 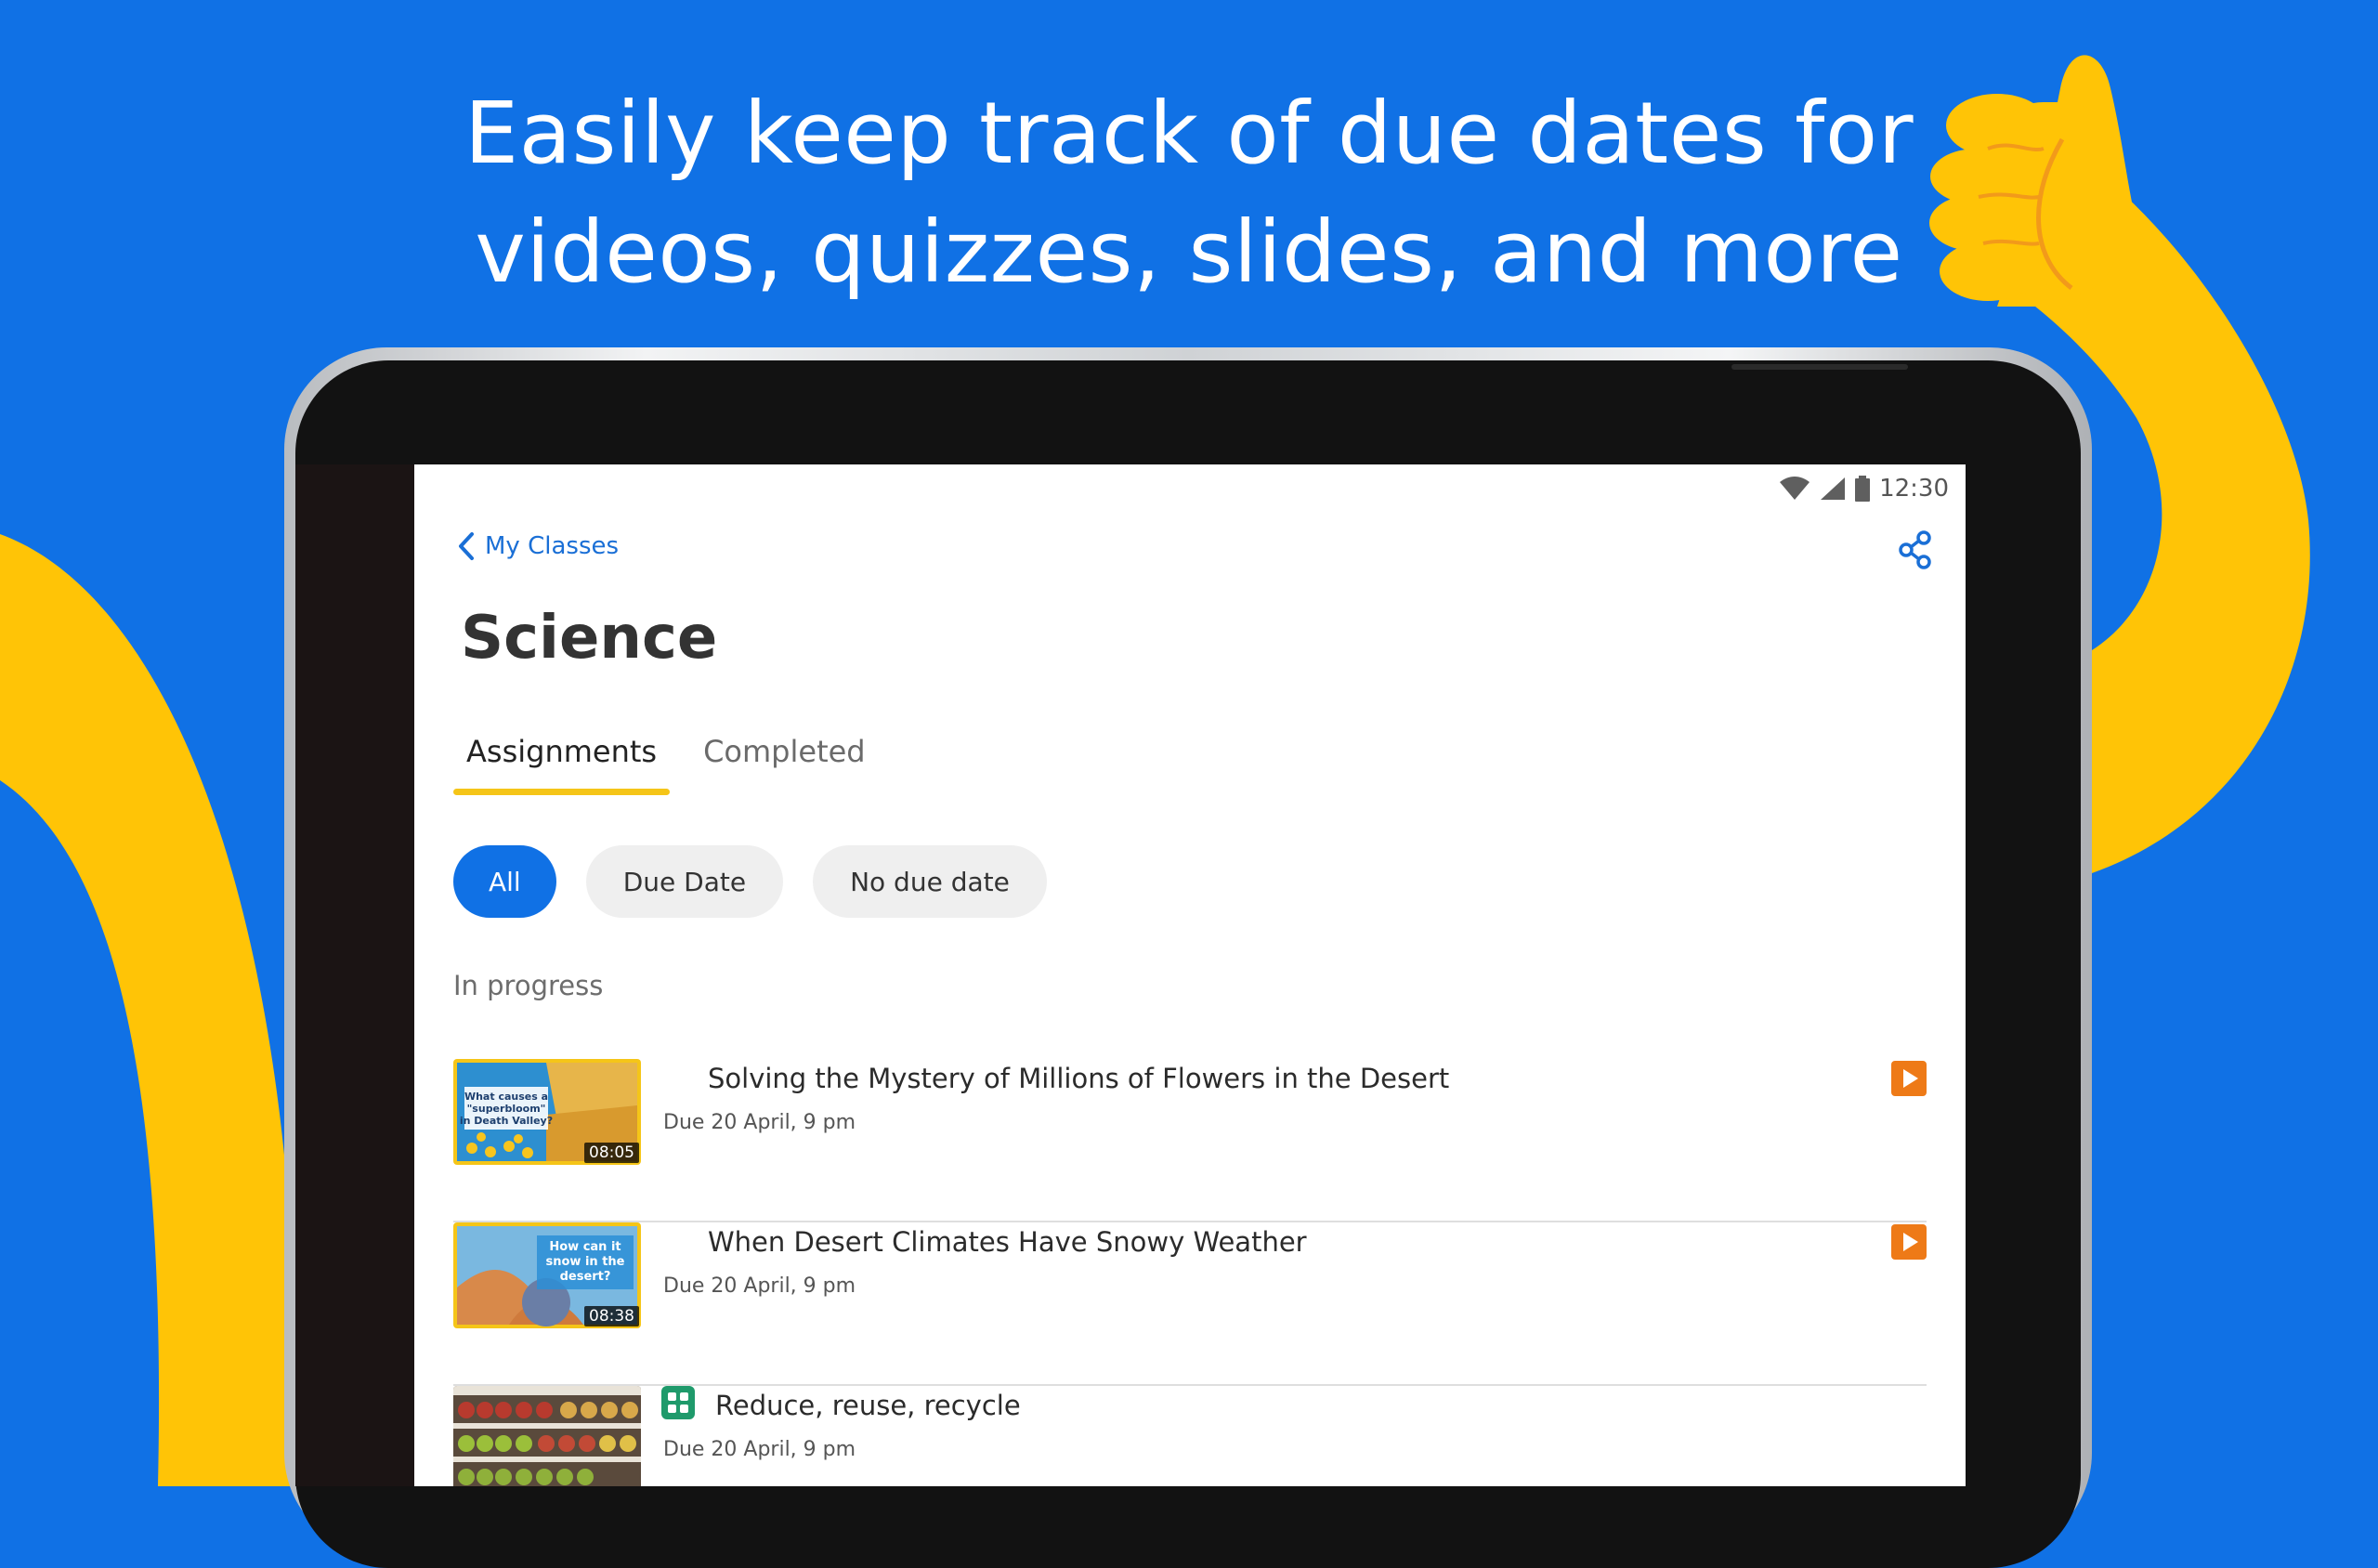 What do you see at coordinates (1189, 133) in the screenshot?
I see `headline-line-1: Easily keep track of due dates for` at bounding box center [1189, 133].